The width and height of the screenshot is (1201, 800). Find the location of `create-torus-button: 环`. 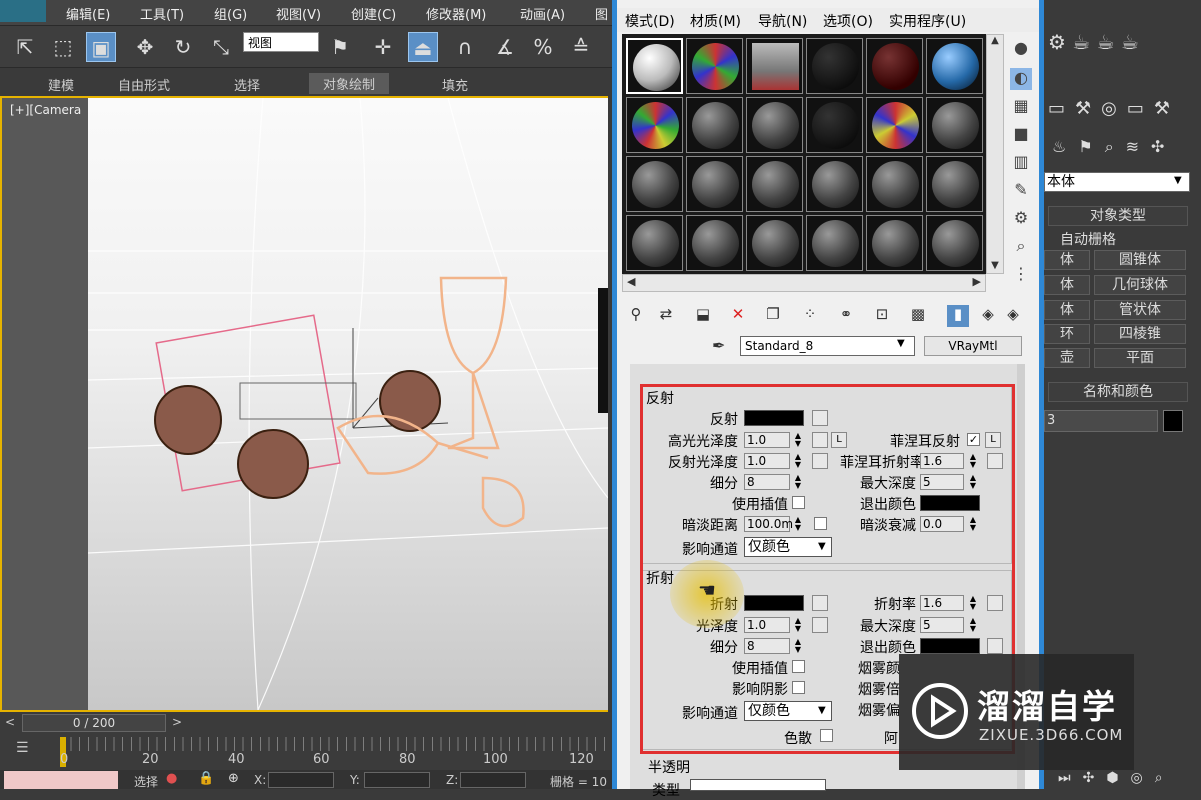

create-torus-button: 环 is located at coordinates (1067, 334).